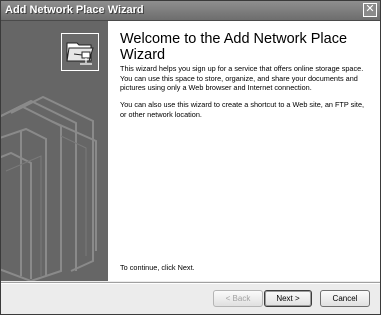  Describe the element at coordinates (234, 47) in the screenshot. I see `page-title: Welcome to the Add Network Place Wizard` at that location.